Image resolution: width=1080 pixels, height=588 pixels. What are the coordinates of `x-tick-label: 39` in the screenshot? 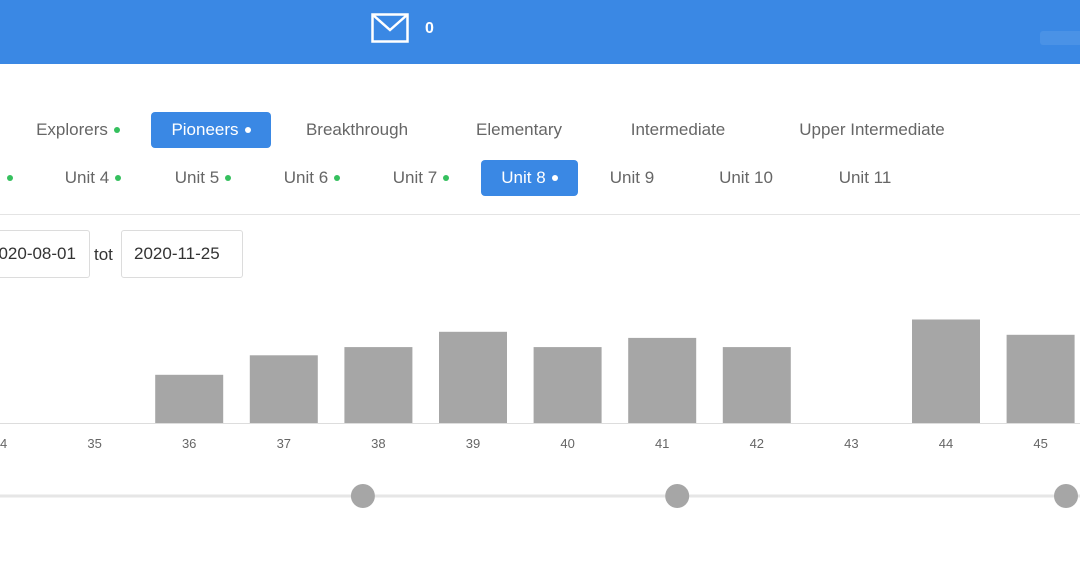 It's located at (473, 443).